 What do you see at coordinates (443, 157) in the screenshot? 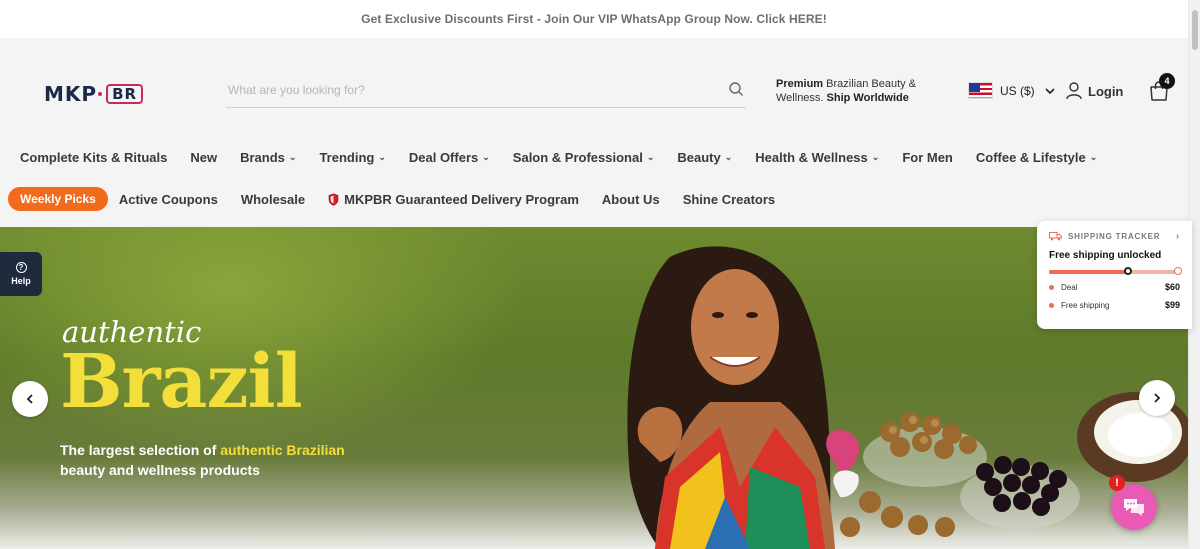
I see `nav-item-label: Deal Offers` at bounding box center [443, 157].